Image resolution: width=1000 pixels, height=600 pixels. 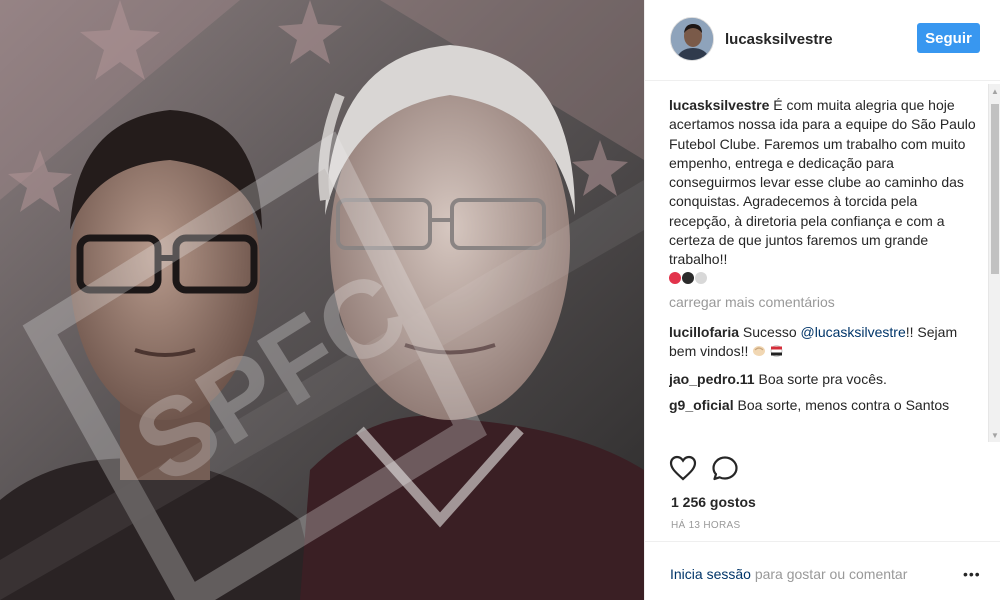 What do you see at coordinates (853, 332) in the screenshot?
I see `comment-mention-link: @lucasksilvestre` at bounding box center [853, 332].